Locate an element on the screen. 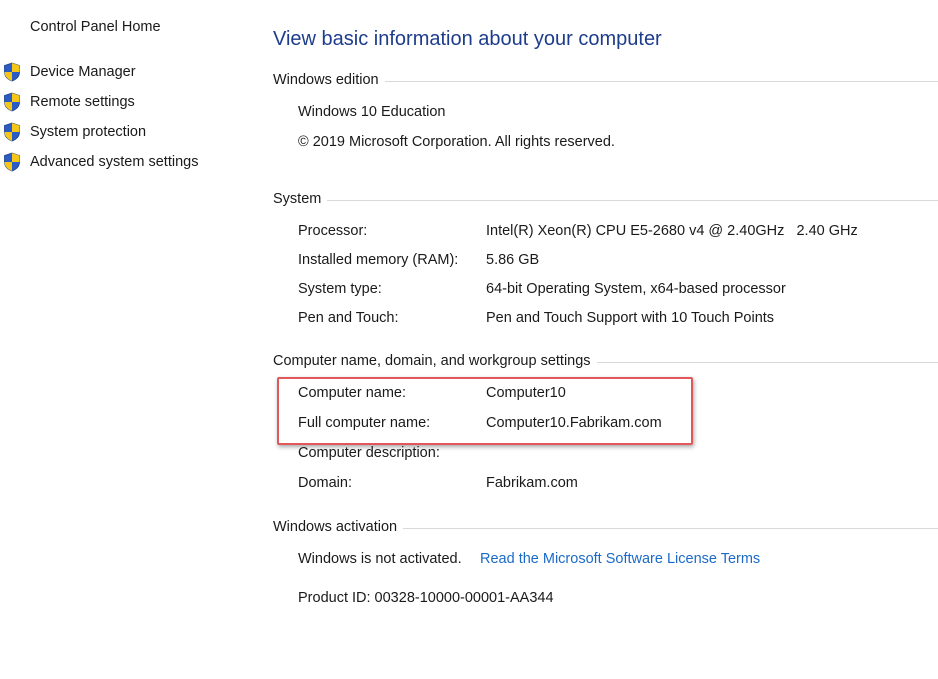 The image size is (938, 679). section-windows-edition: Windows edition is located at coordinates (605, 80).